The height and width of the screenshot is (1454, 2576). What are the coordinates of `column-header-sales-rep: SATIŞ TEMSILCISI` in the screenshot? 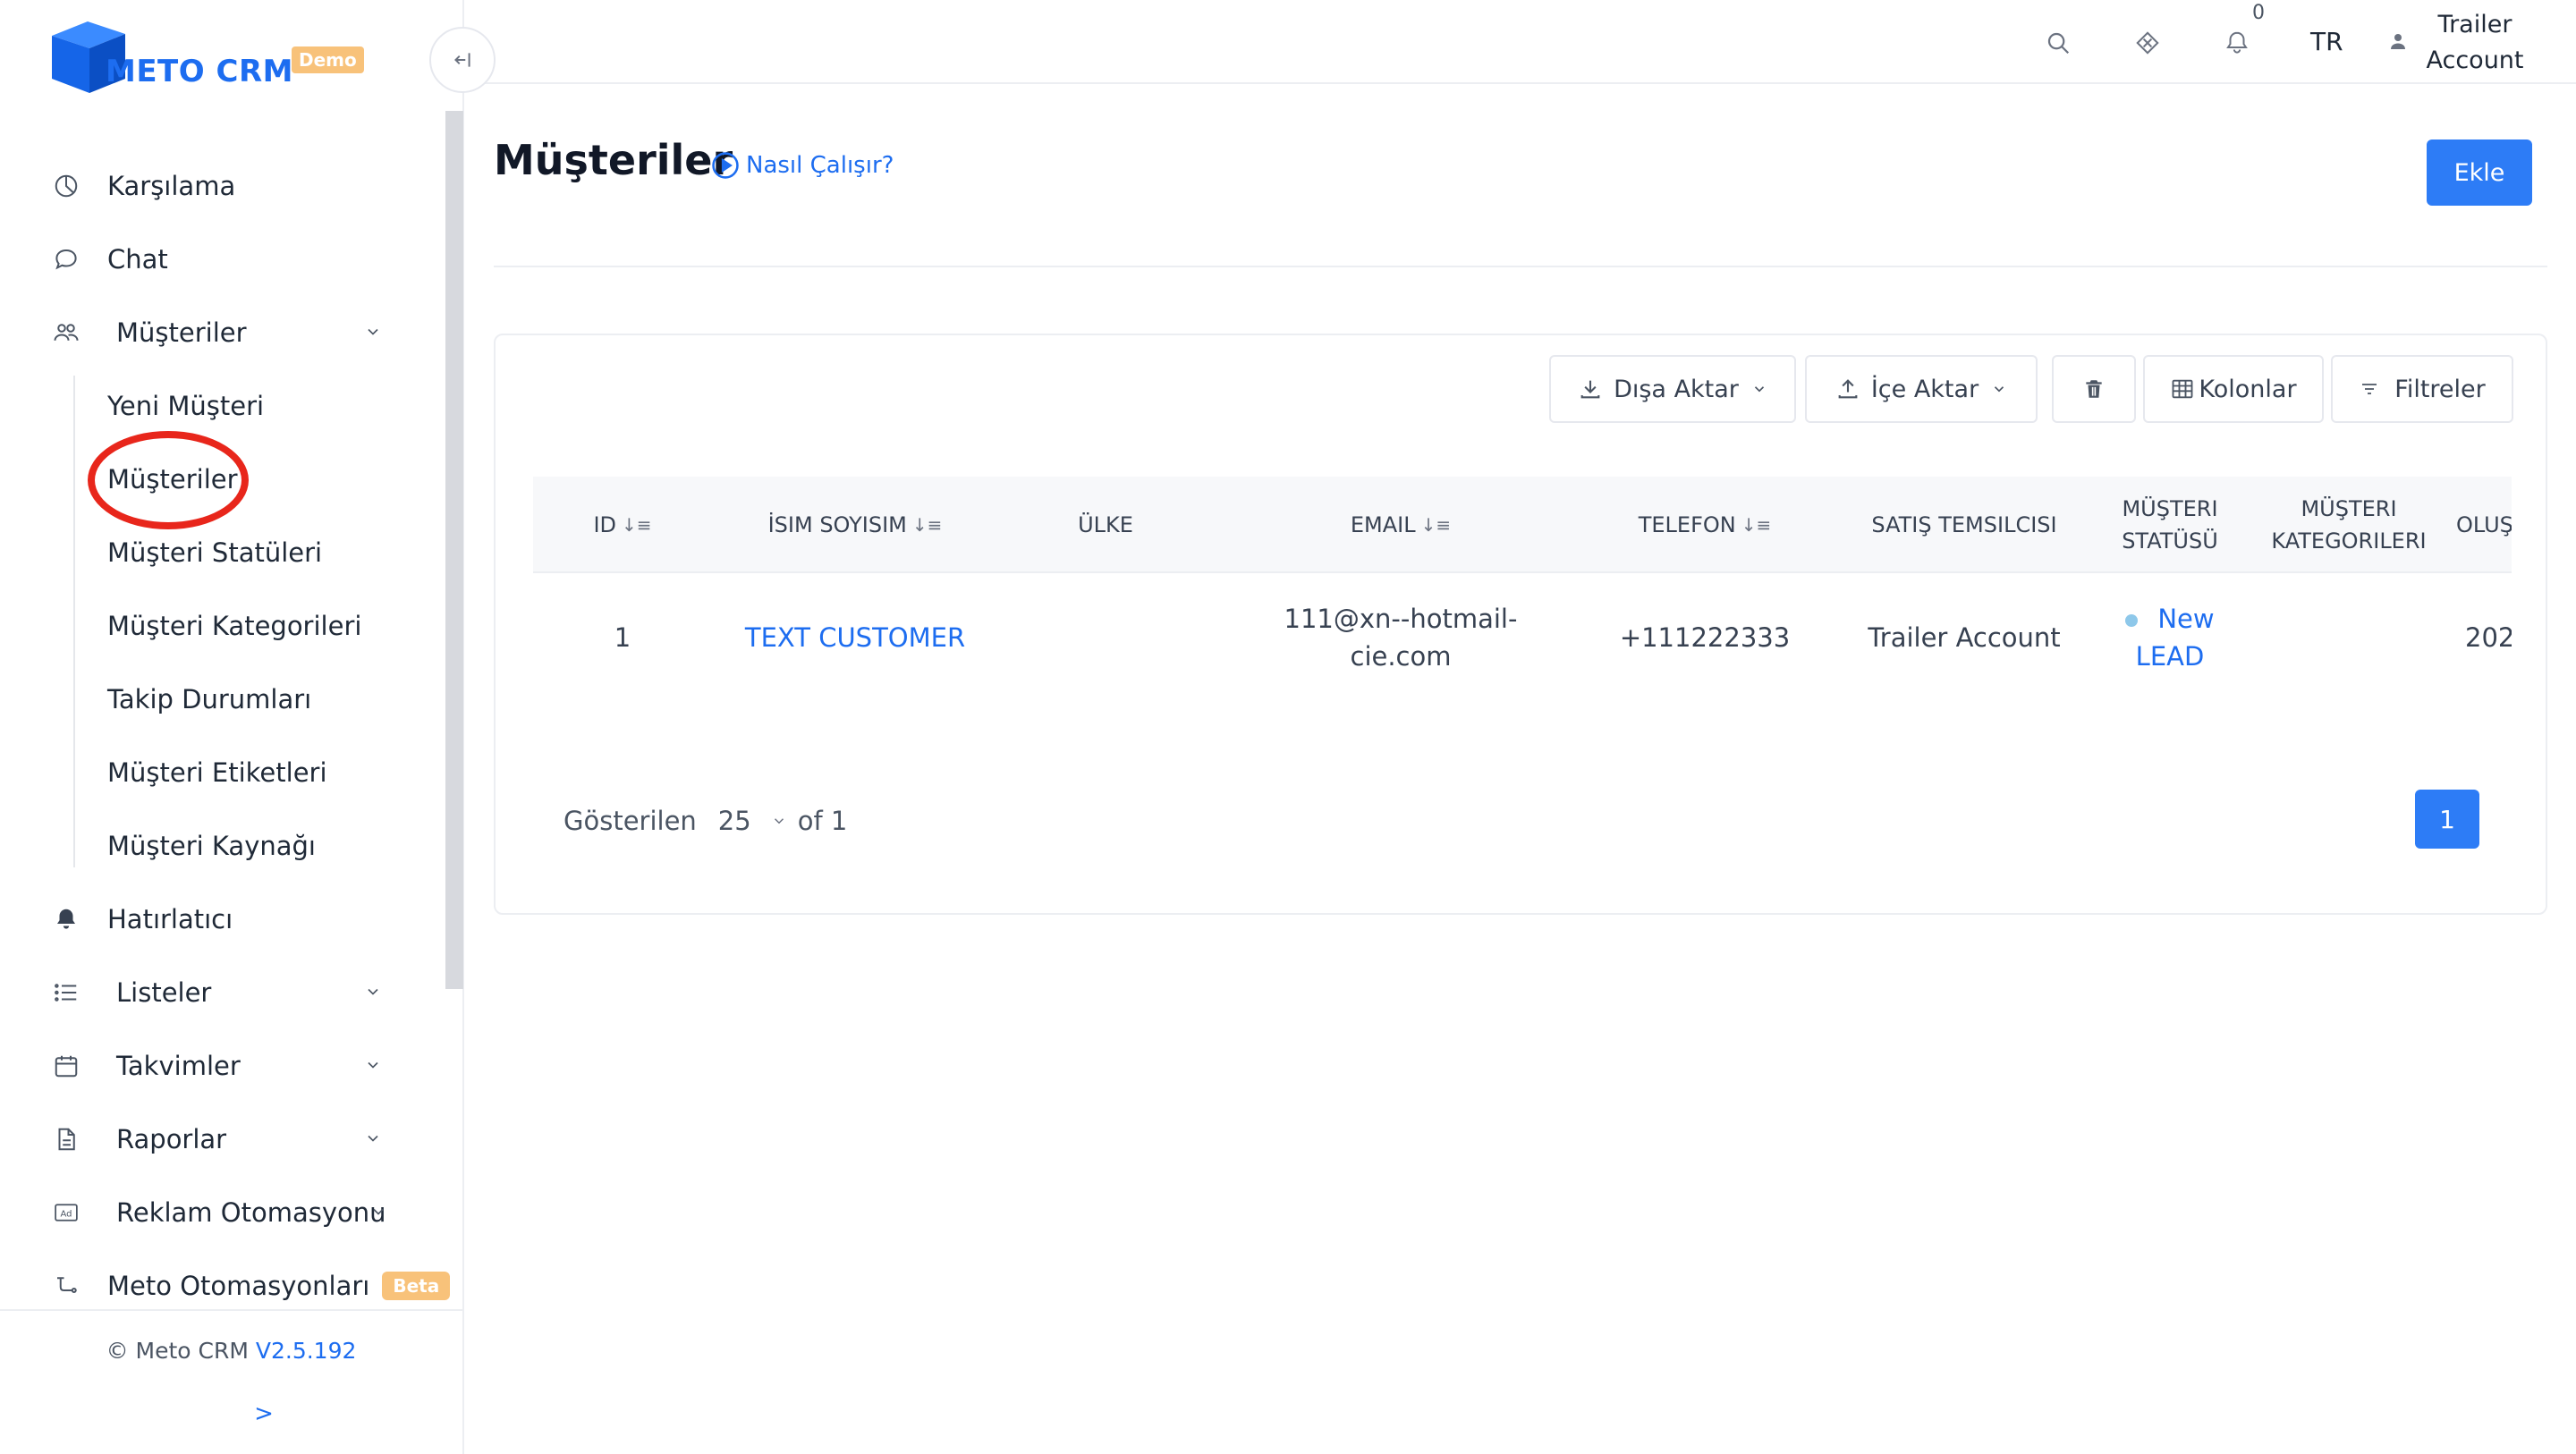 It's located at (1964, 524).